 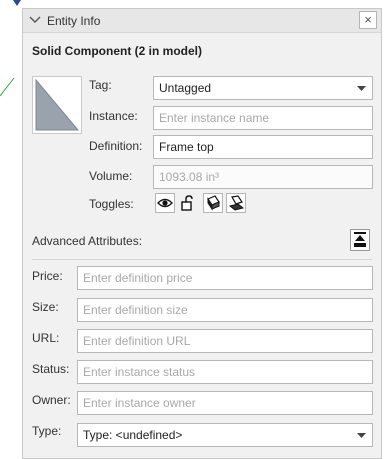 What do you see at coordinates (202, 21) in the screenshot?
I see `panel-header: Entity Info ×` at bounding box center [202, 21].